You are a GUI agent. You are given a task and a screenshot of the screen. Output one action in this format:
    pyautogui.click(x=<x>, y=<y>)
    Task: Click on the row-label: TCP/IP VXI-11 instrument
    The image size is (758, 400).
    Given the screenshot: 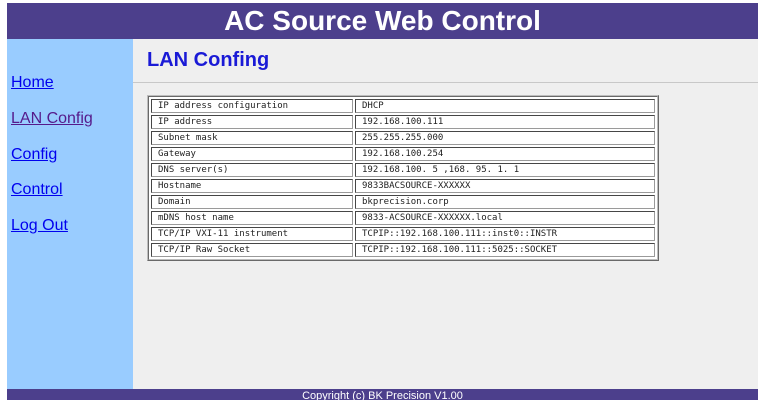 What is the action you would take?
    pyautogui.click(x=252, y=234)
    